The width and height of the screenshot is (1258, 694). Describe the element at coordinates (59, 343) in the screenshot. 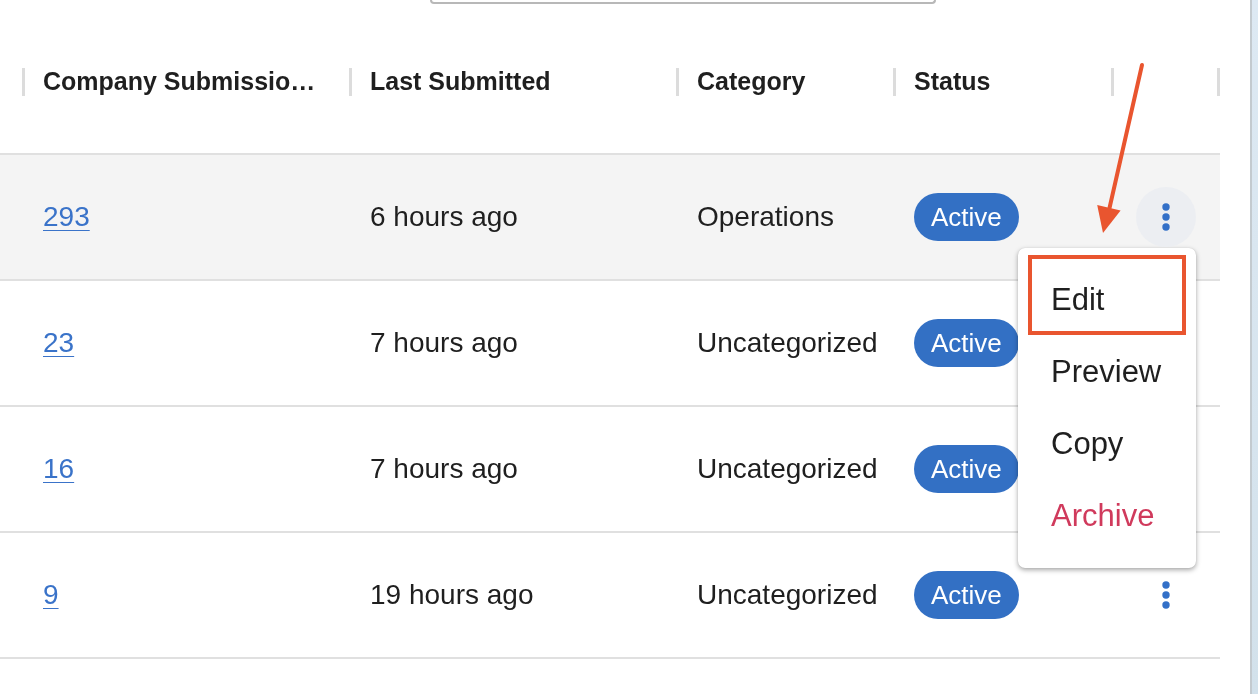

I see `submission-link: 23` at that location.